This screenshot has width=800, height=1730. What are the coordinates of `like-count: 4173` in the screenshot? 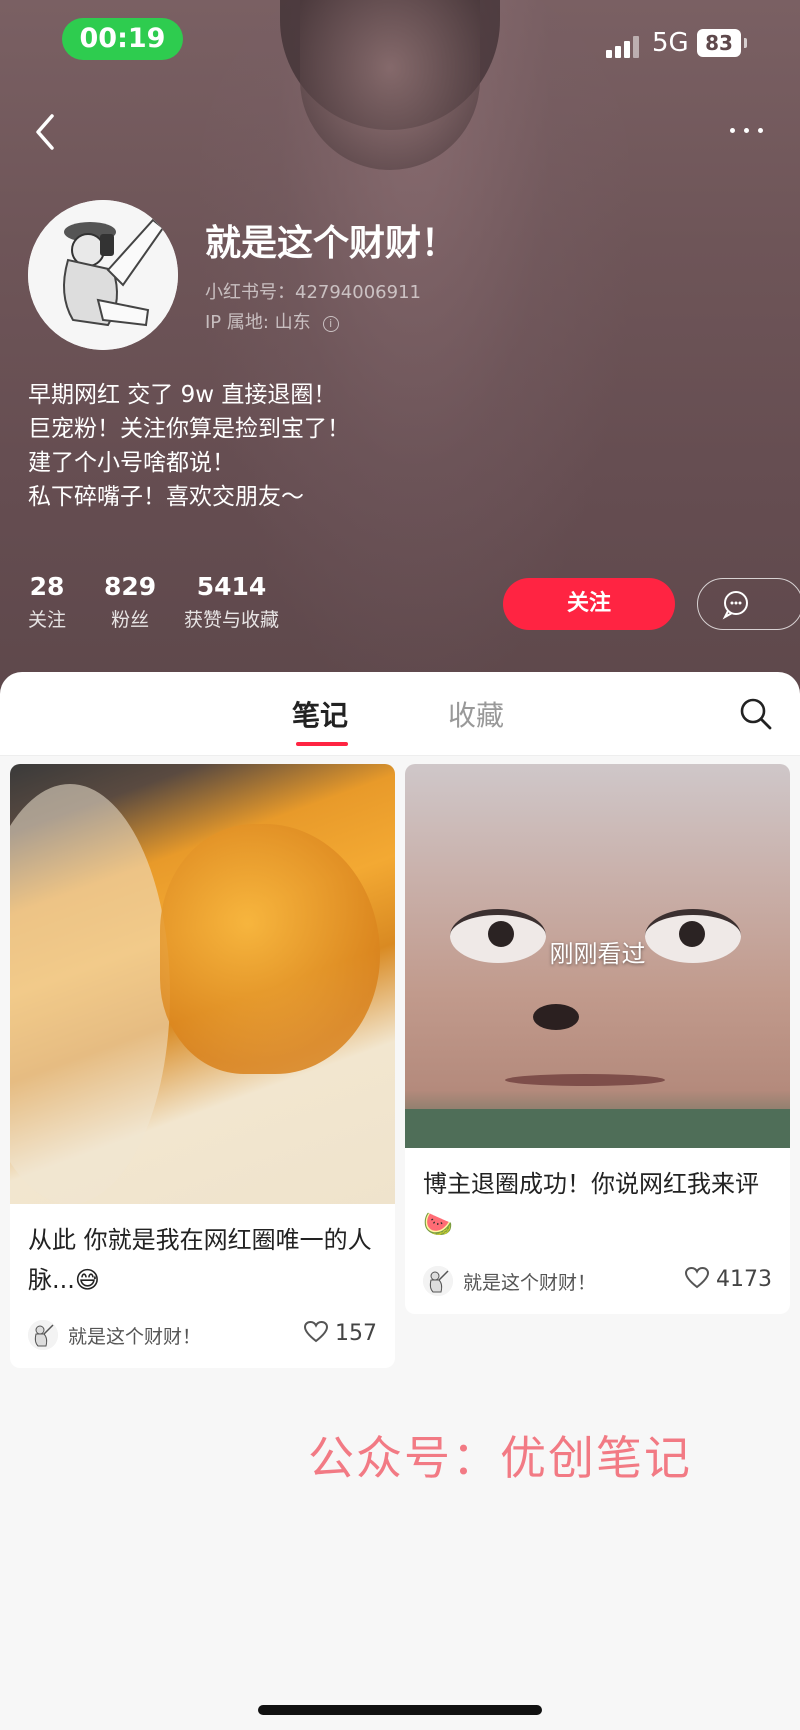 It's located at (728, 1279).